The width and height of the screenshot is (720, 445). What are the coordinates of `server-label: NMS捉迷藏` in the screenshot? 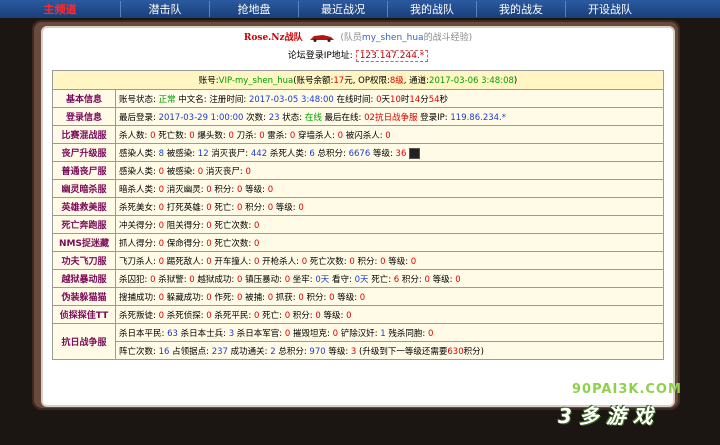 It's located at (84, 242).